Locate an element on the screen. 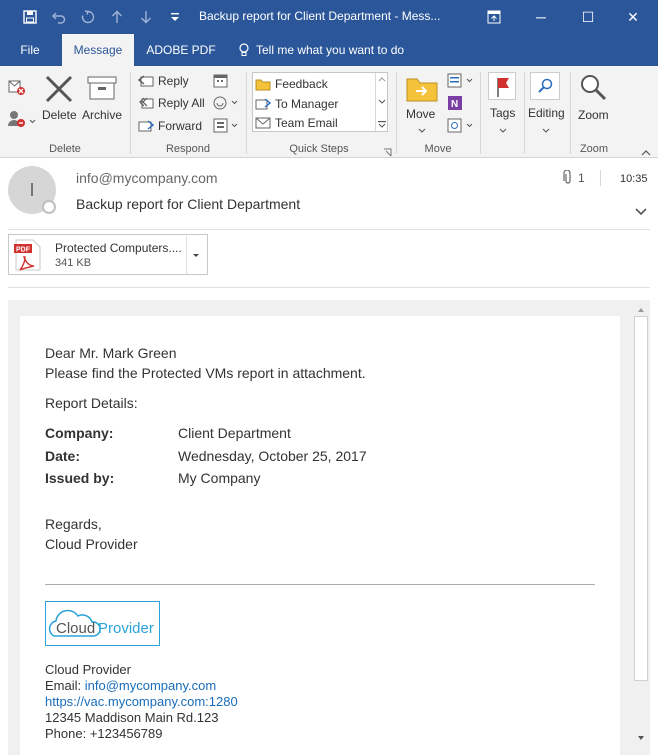  forward-label: Forward is located at coordinates (180, 126).